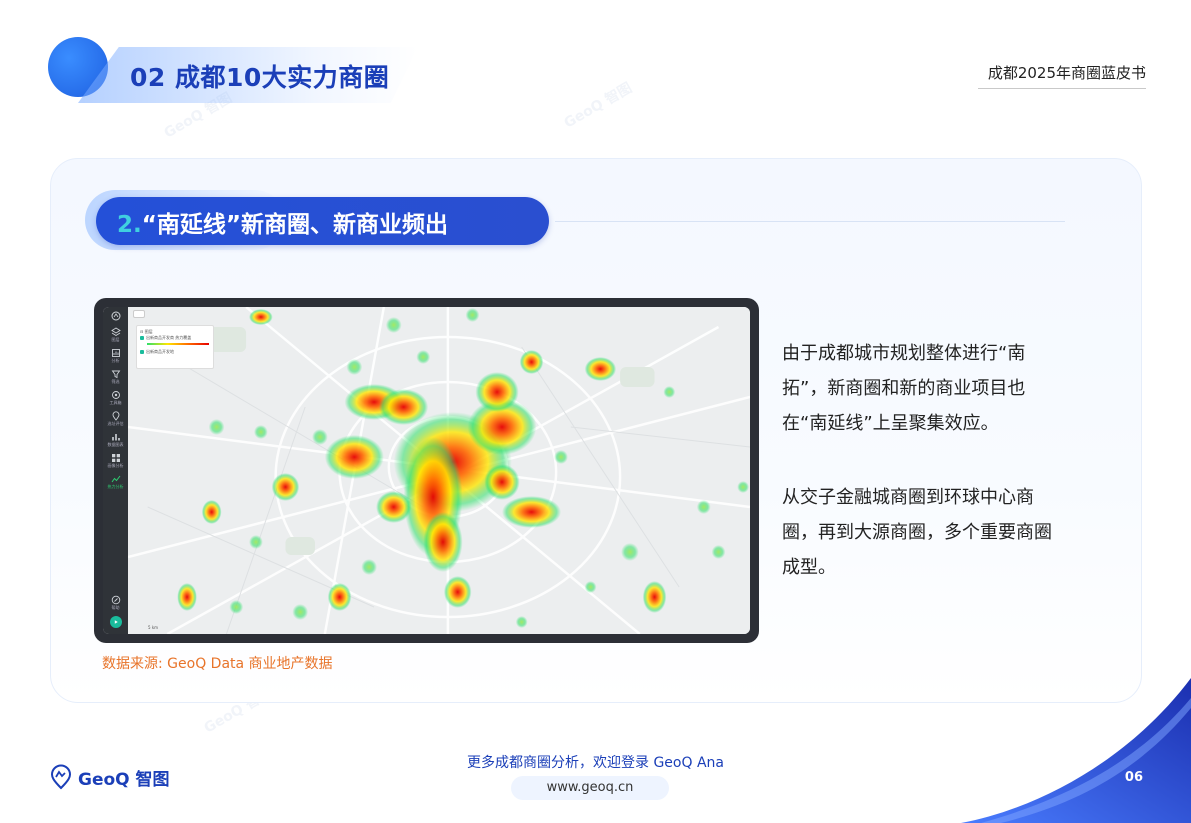 The width and height of the screenshot is (1191, 823). Describe the element at coordinates (597, 104) in the screenshot. I see `watermark: GeoQ 智图` at that location.